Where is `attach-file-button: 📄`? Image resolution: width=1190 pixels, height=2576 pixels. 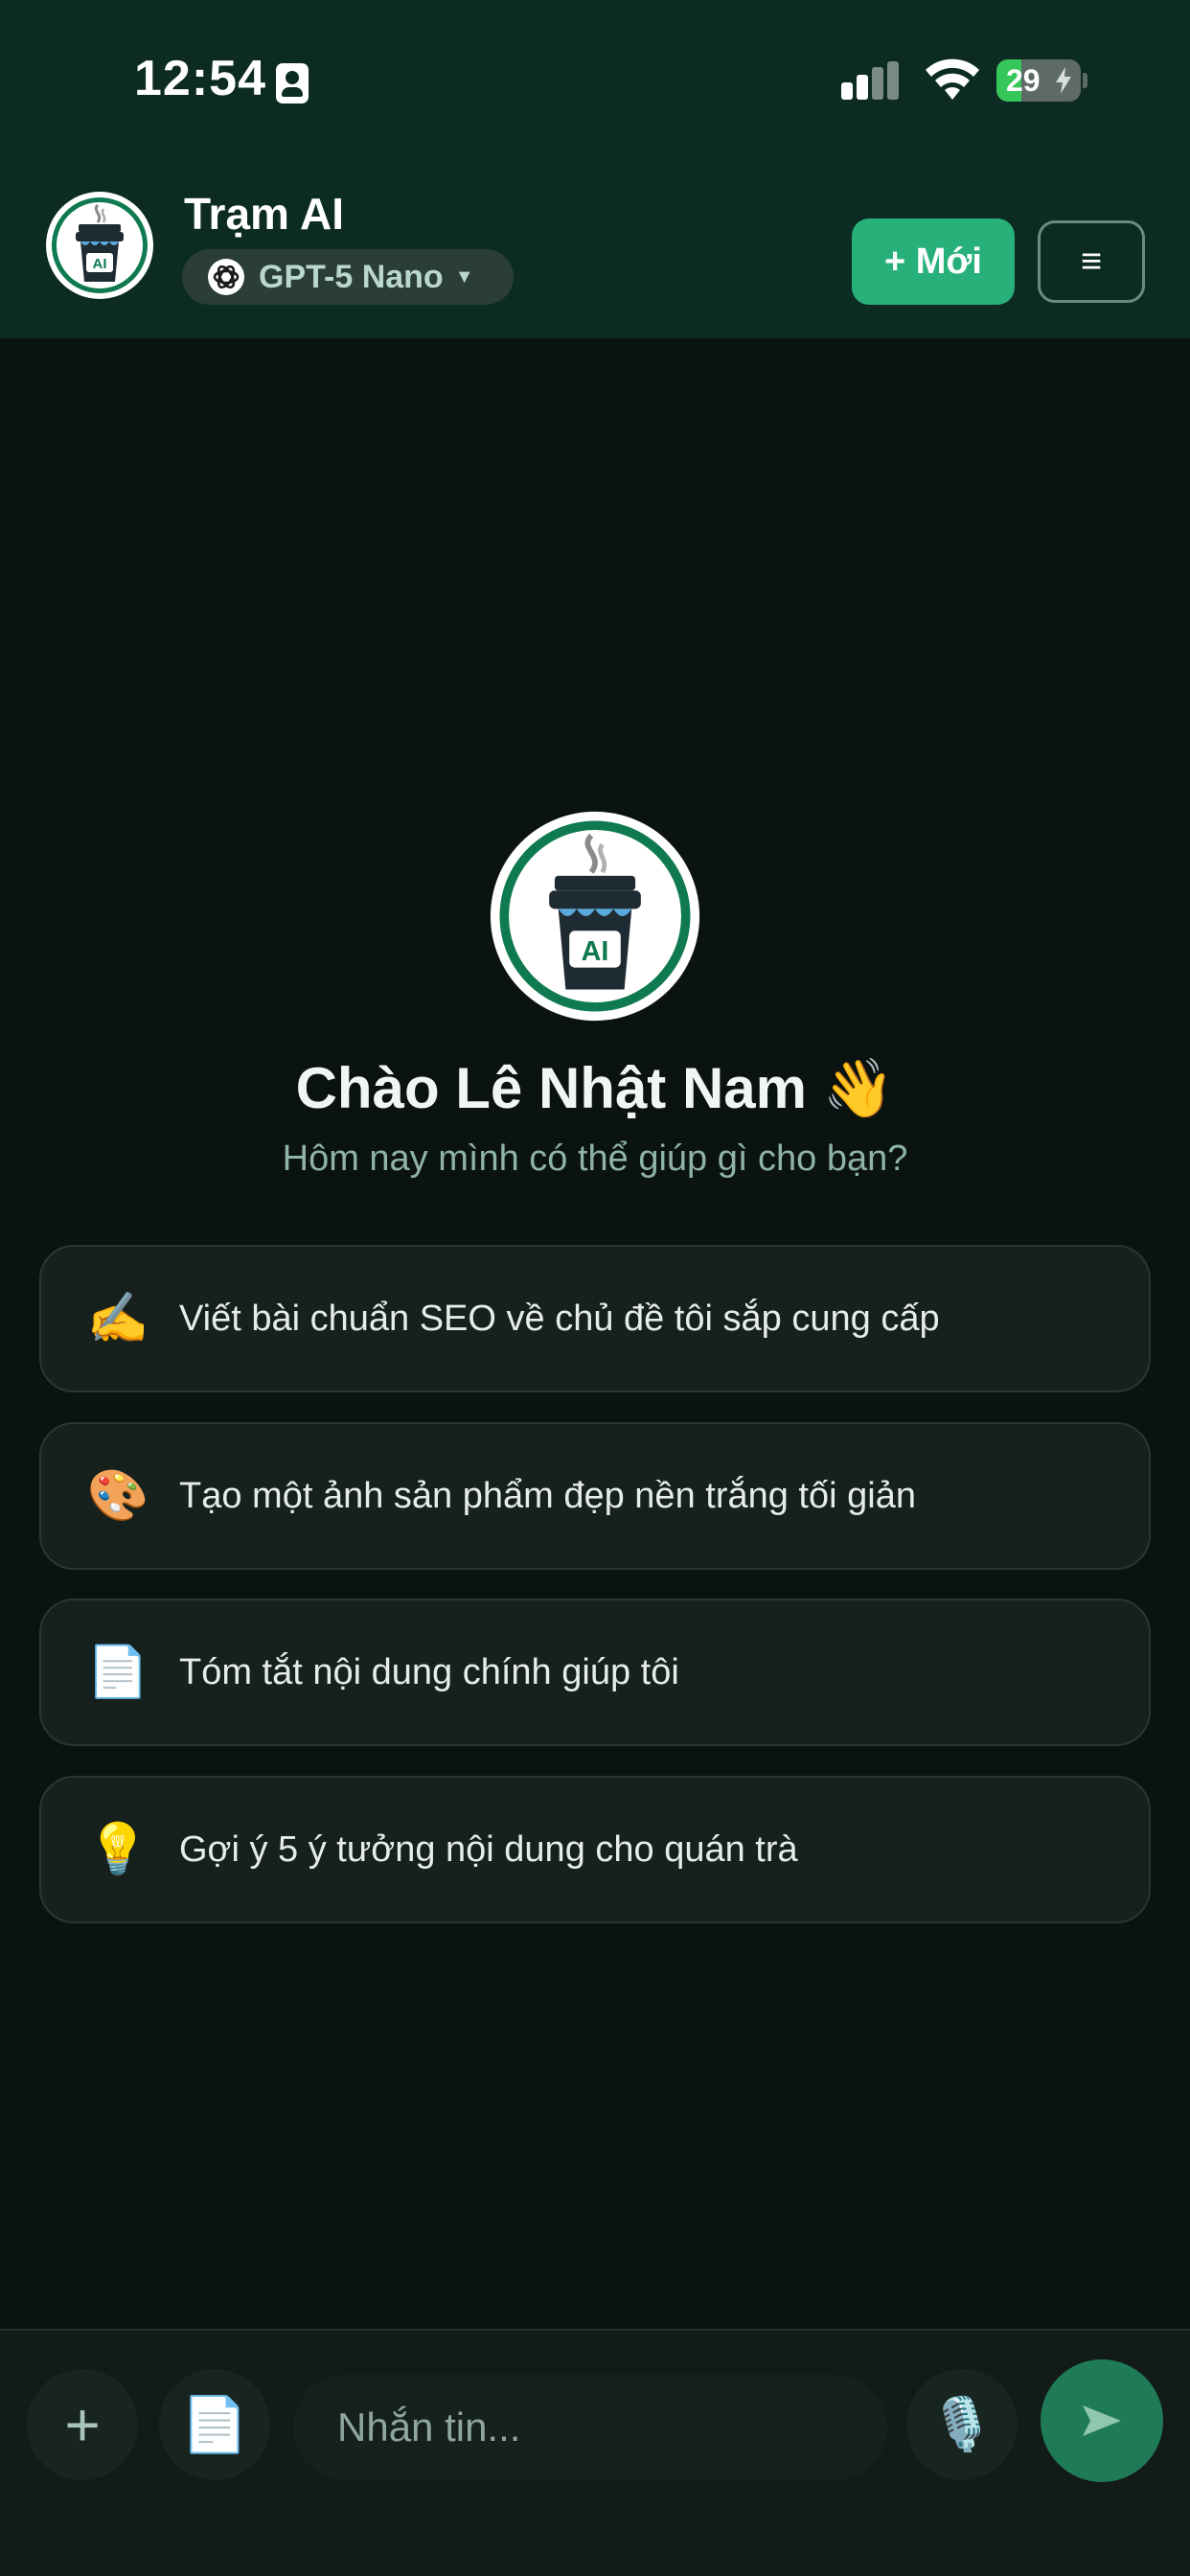 attach-file-button: 📄 is located at coordinates (214, 2424).